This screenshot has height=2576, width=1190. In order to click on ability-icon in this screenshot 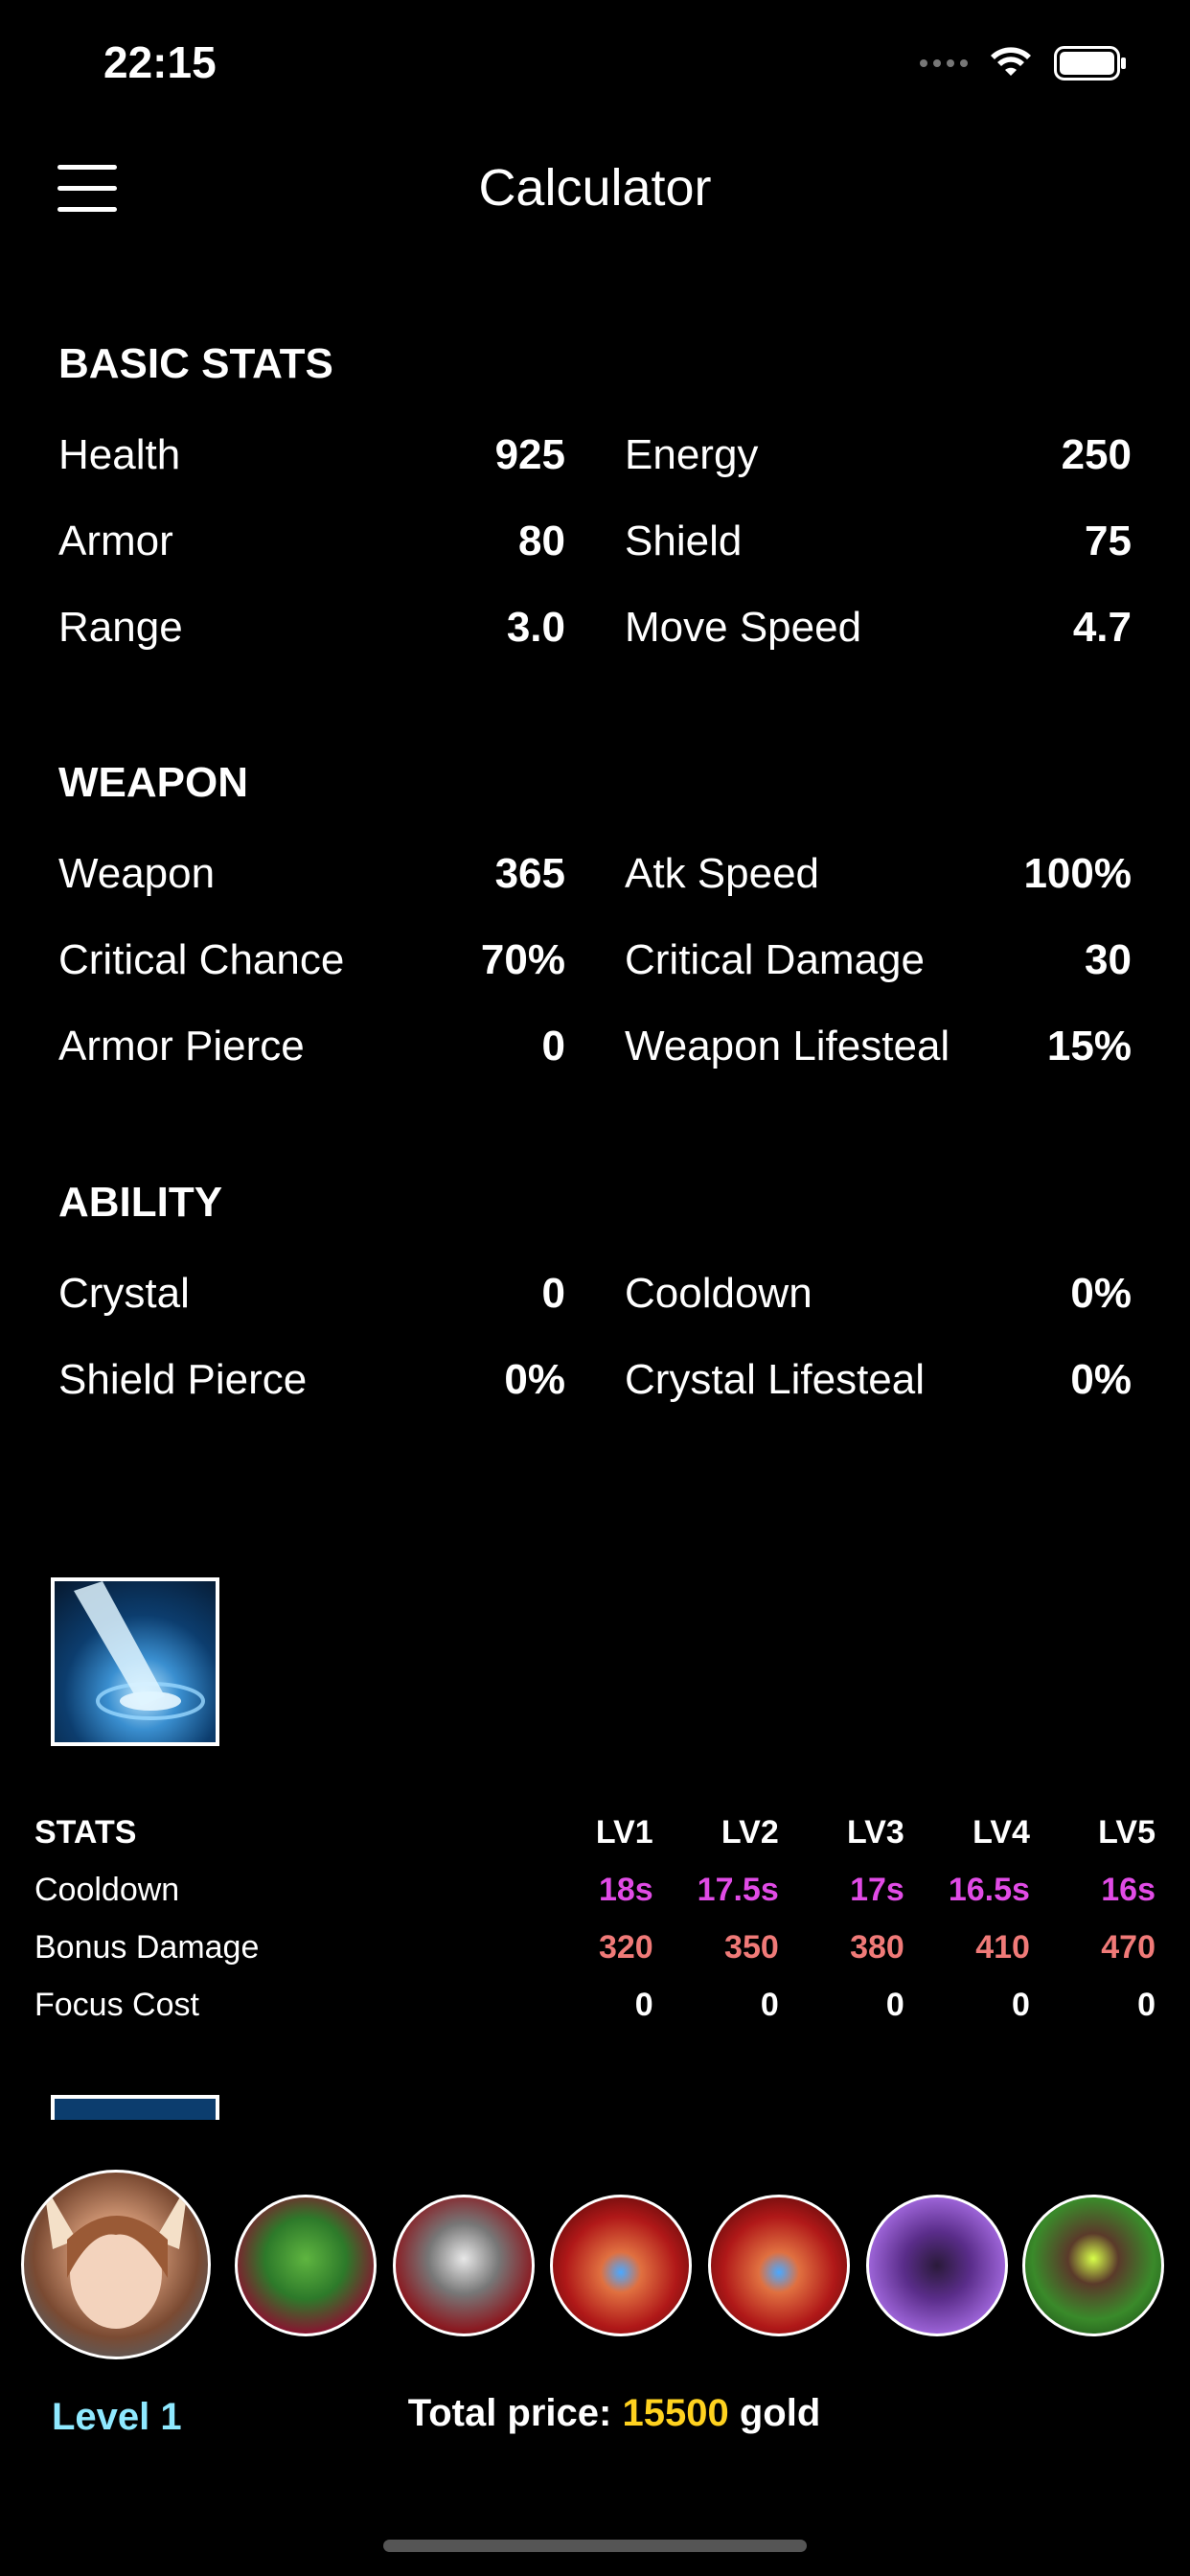, I will do `click(135, 1661)`.